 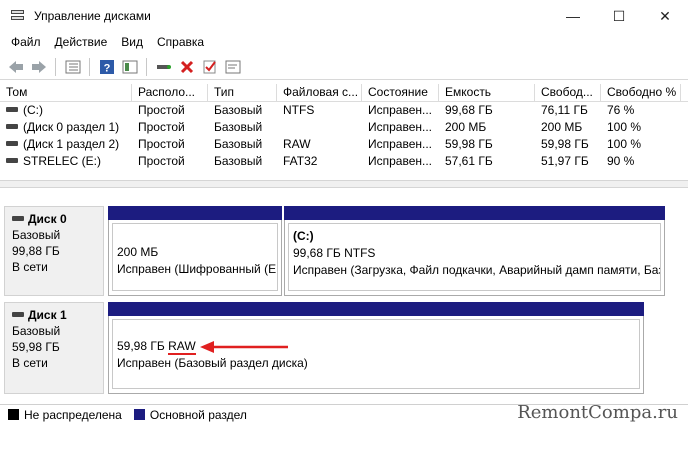 I want to click on disk-size: 59,98 ГБ, so click(x=36, y=347).